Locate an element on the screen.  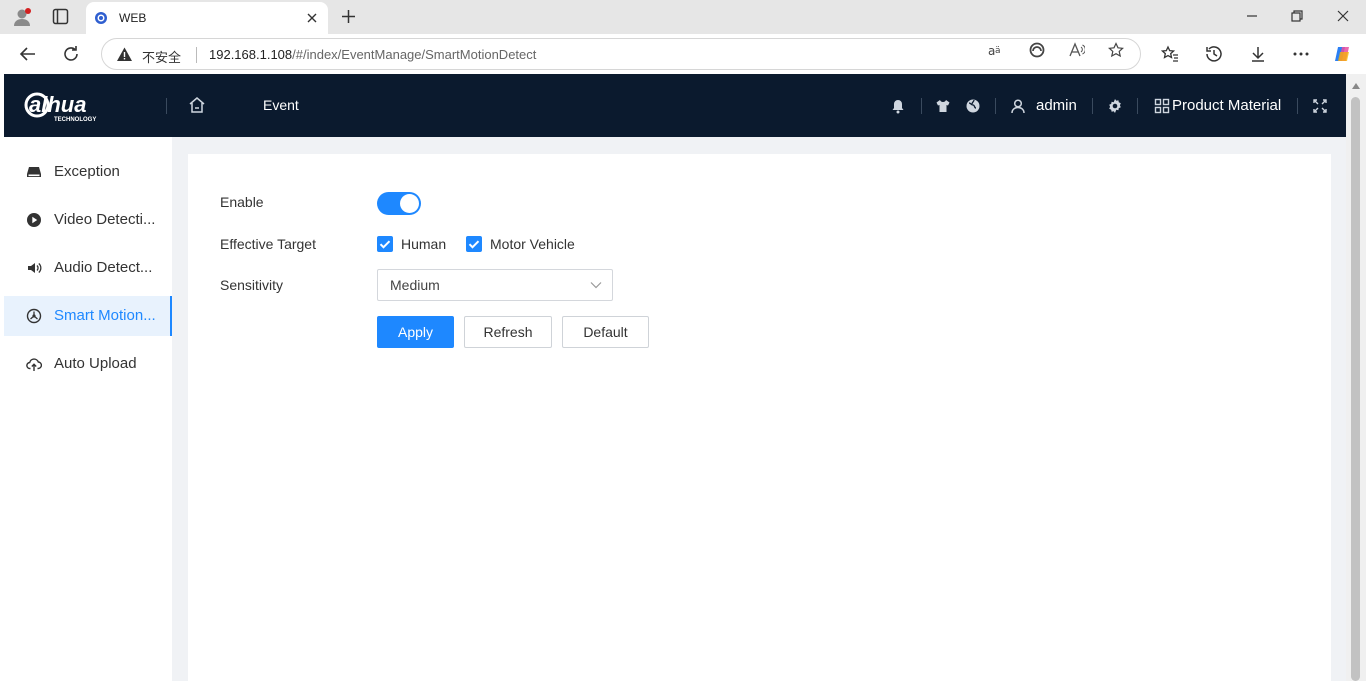
smart-motion-icon is located at coordinates (34, 316).